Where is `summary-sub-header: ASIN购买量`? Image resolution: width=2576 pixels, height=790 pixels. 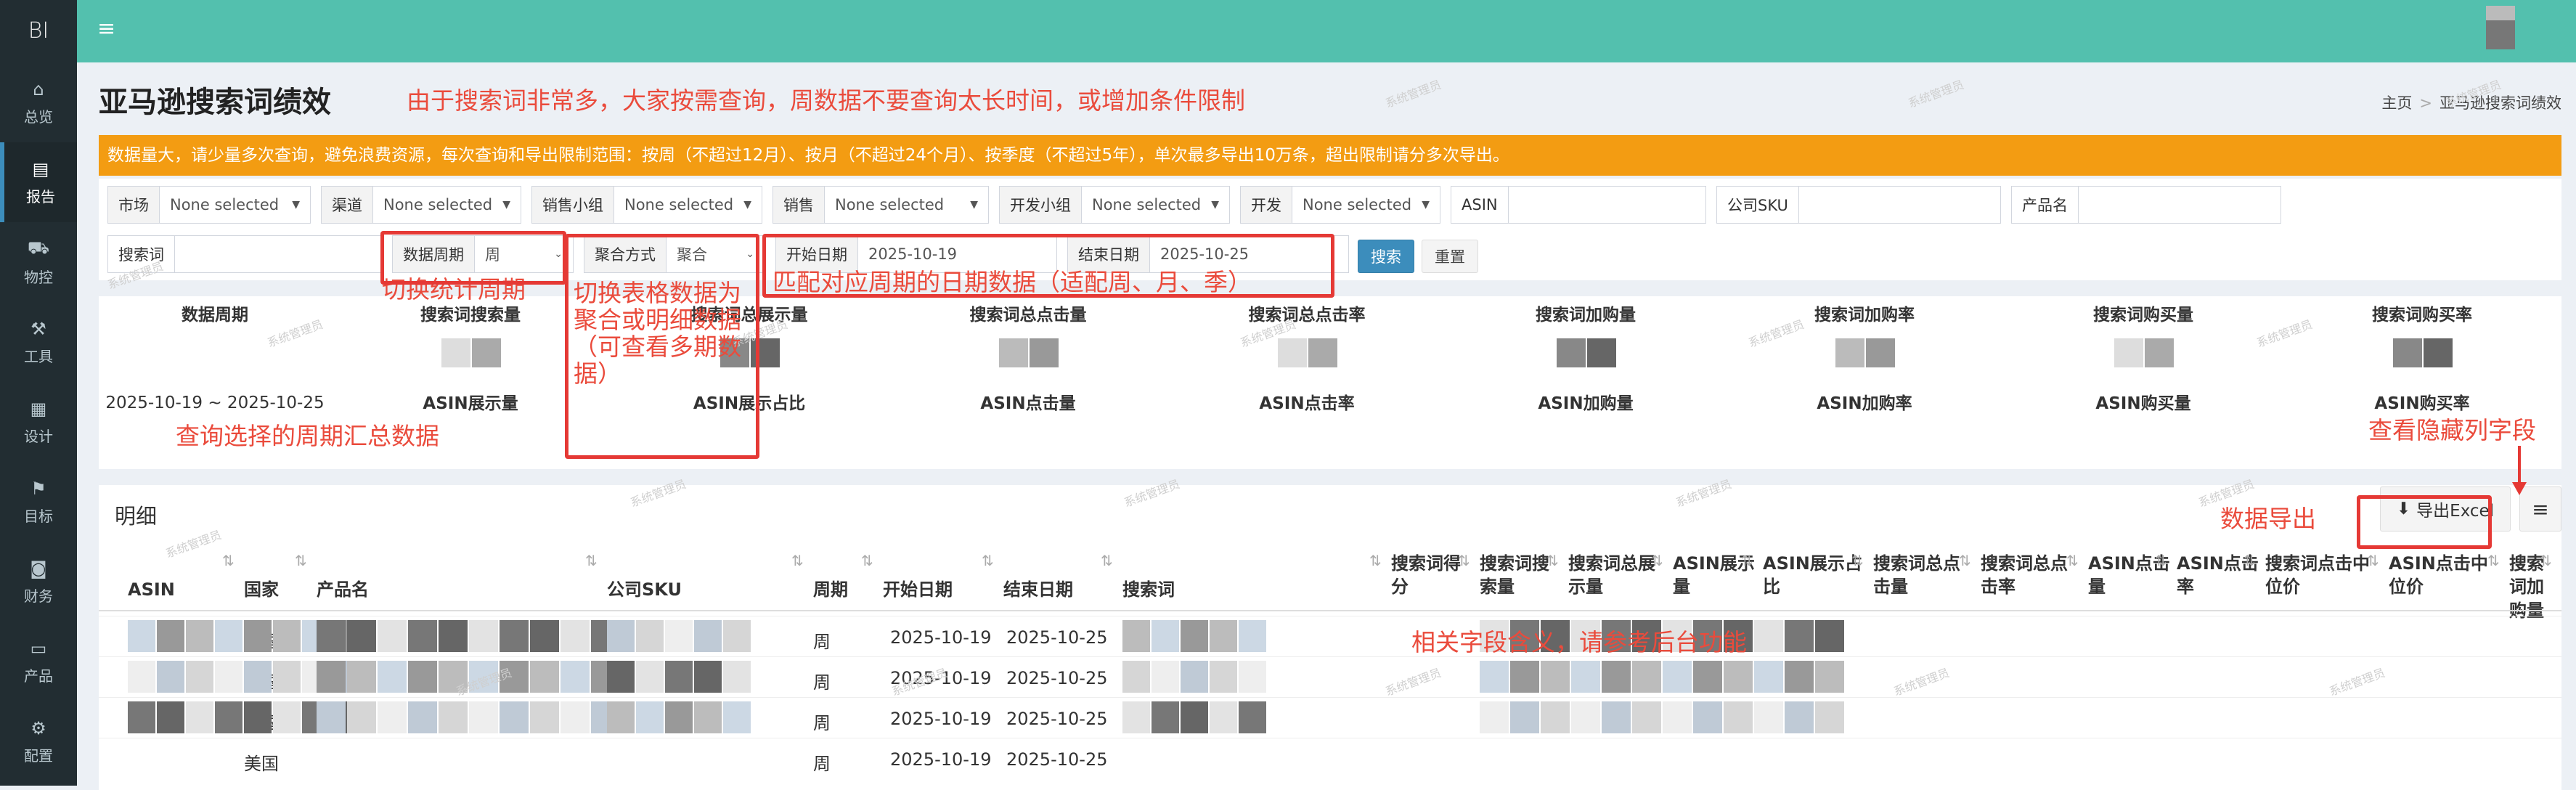 summary-sub-header: ASIN购买量 is located at coordinates (2143, 403).